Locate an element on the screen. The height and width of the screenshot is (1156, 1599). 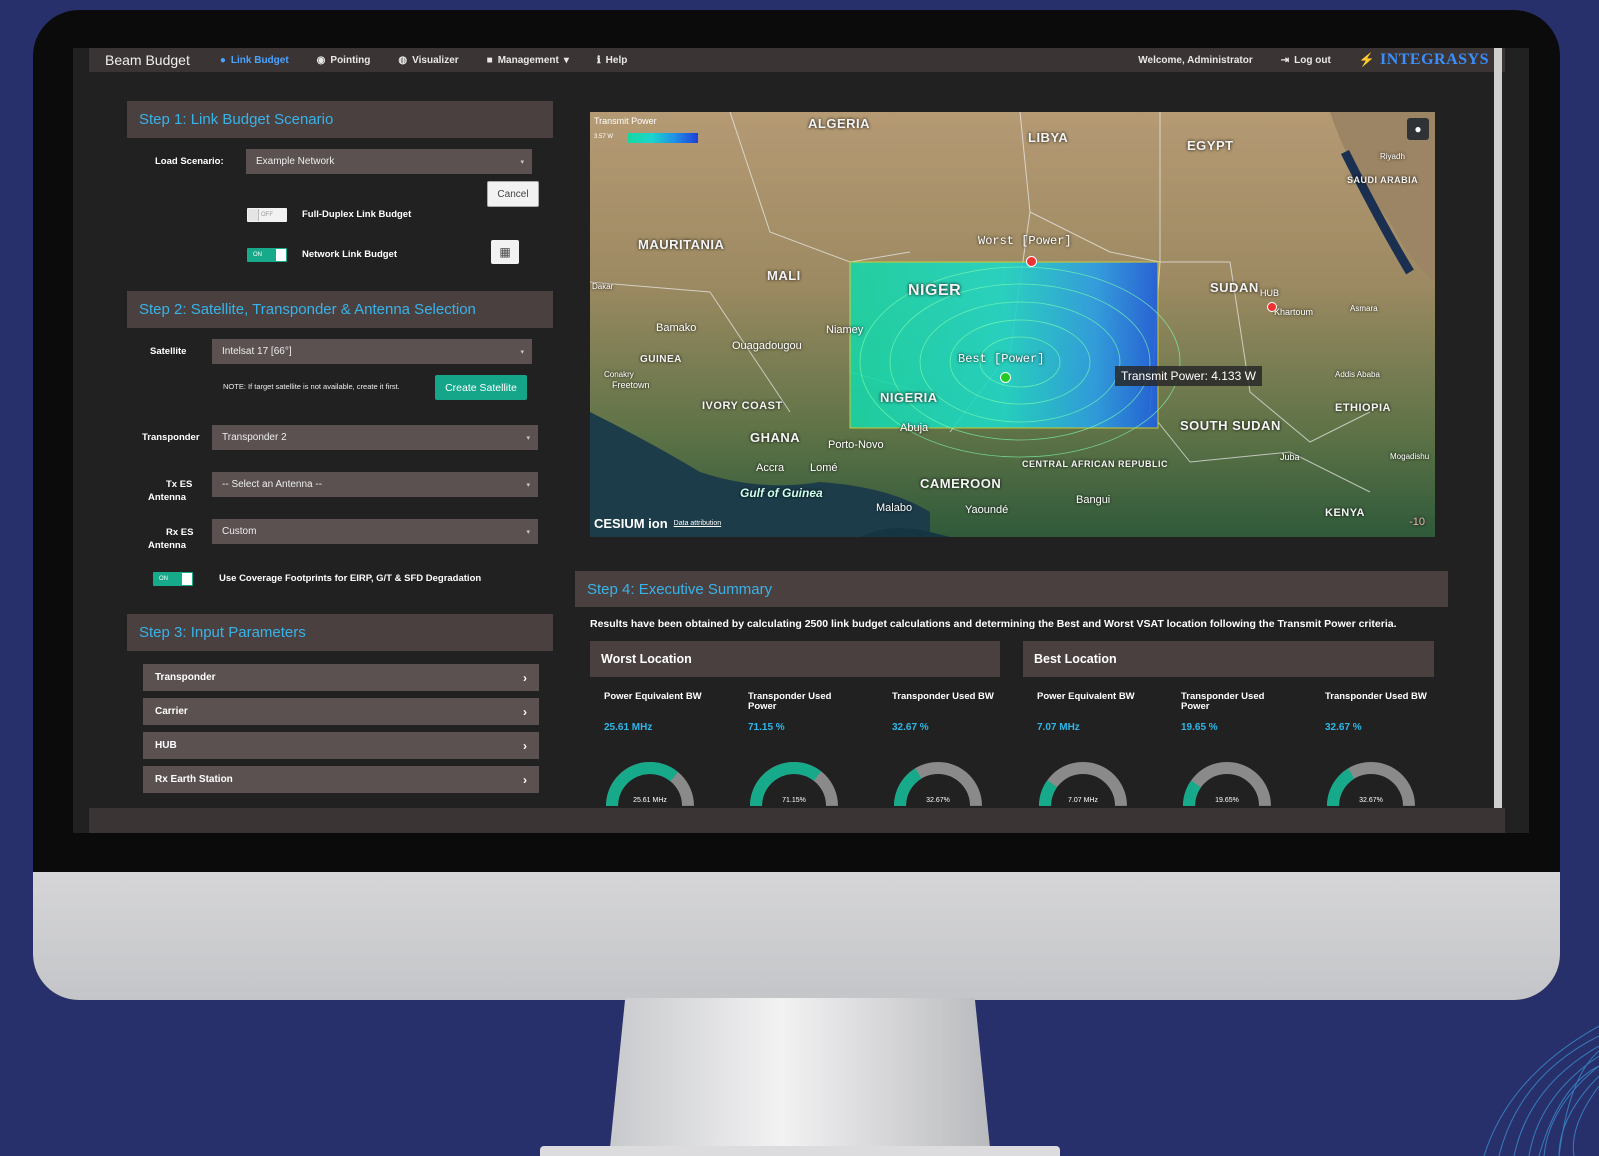
welcome-text: Welcome, Administrator is located at coordinates (1195, 60).